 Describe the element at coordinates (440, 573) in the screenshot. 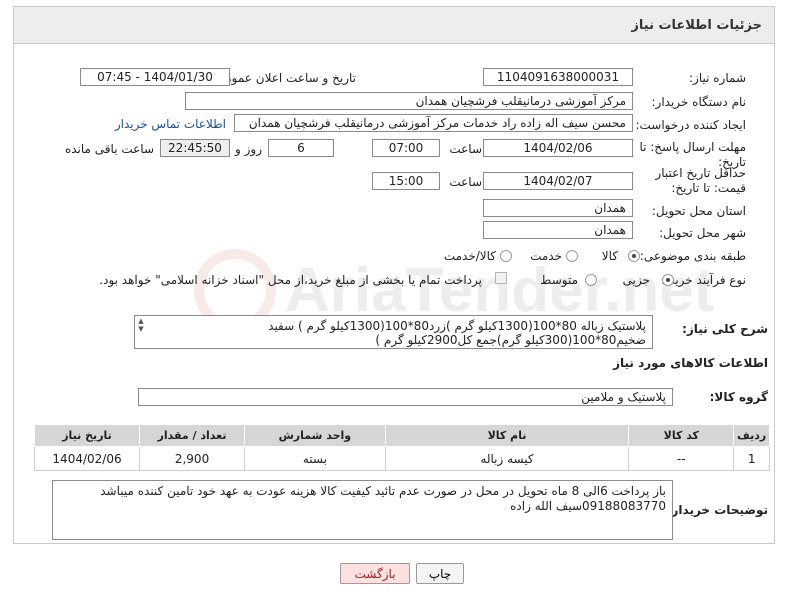

I see `print-button: چاپ` at that location.